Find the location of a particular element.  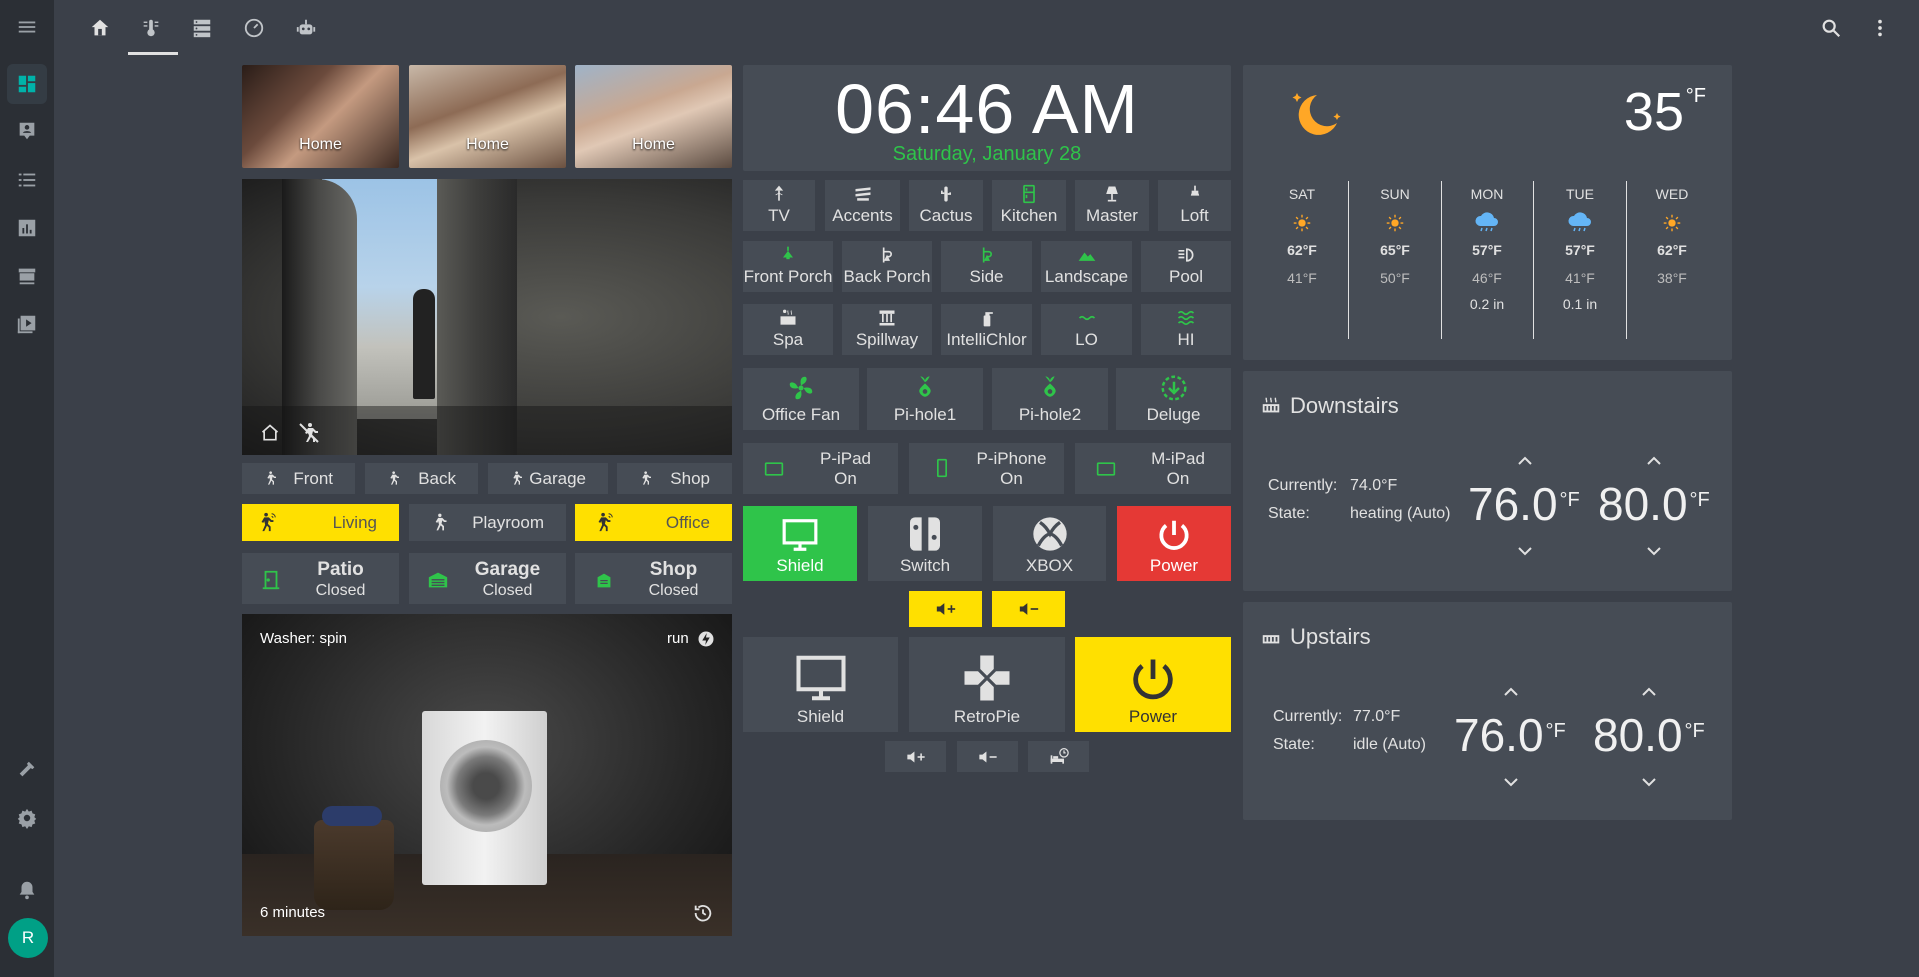

light-back-porch: Back Porch is located at coordinates (887, 266).